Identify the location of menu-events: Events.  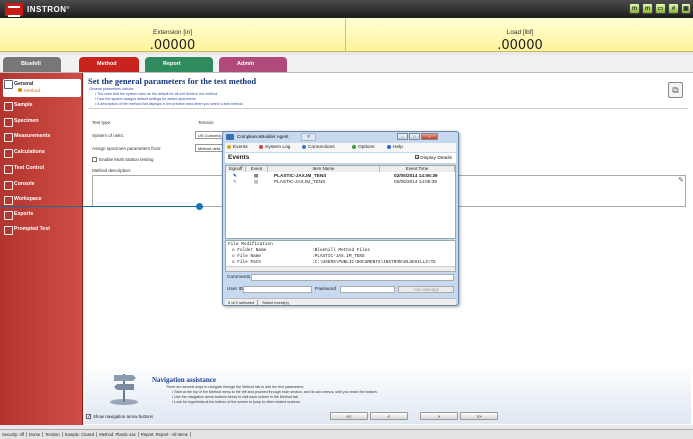
(237, 147).